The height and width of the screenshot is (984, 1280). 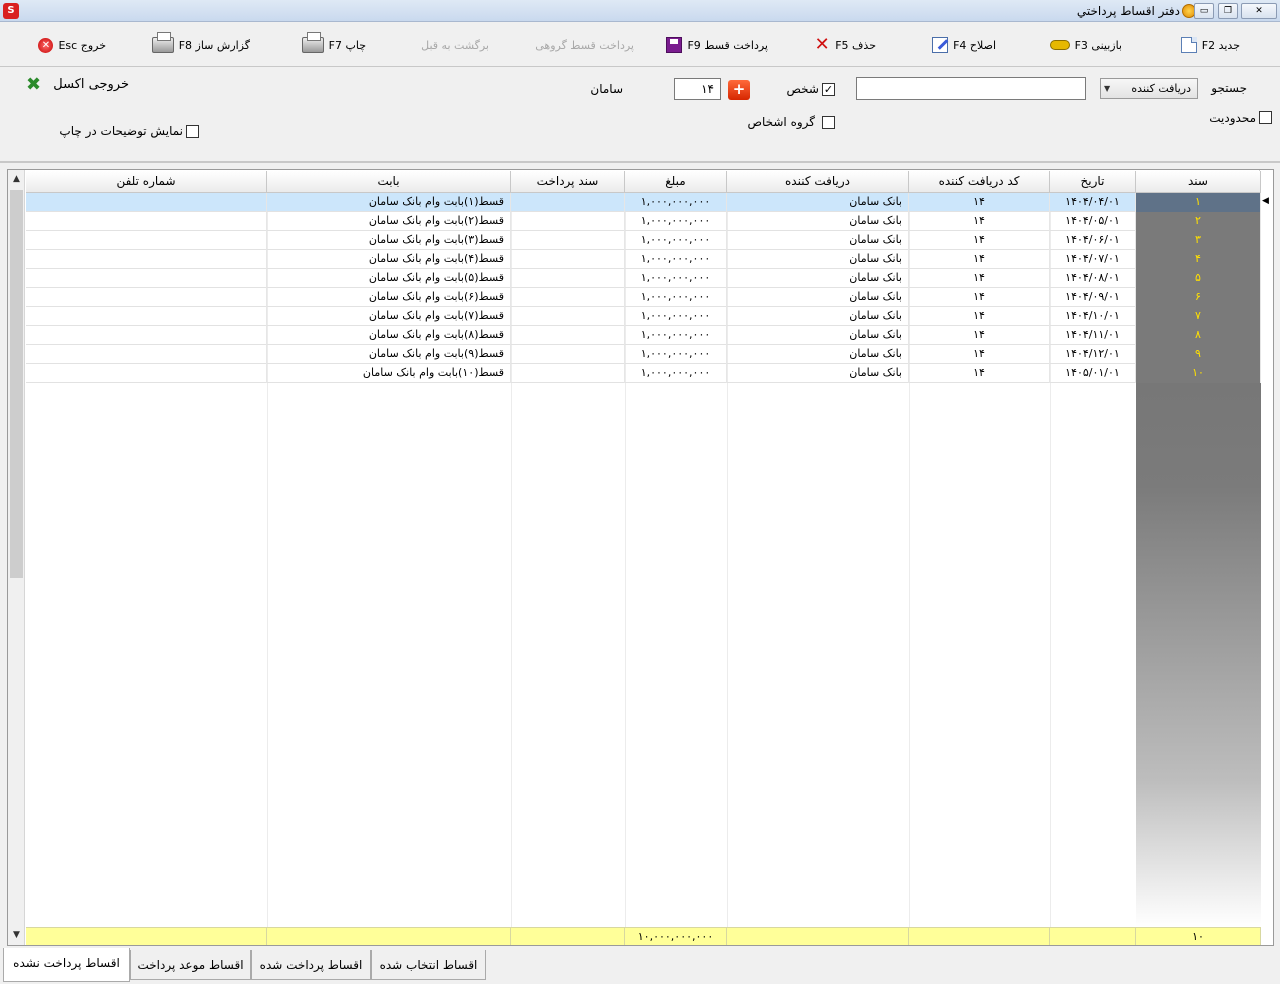 What do you see at coordinates (717, 45) in the screenshot?
I see `pay-installment-button: پرداخت قسط F9` at bounding box center [717, 45].